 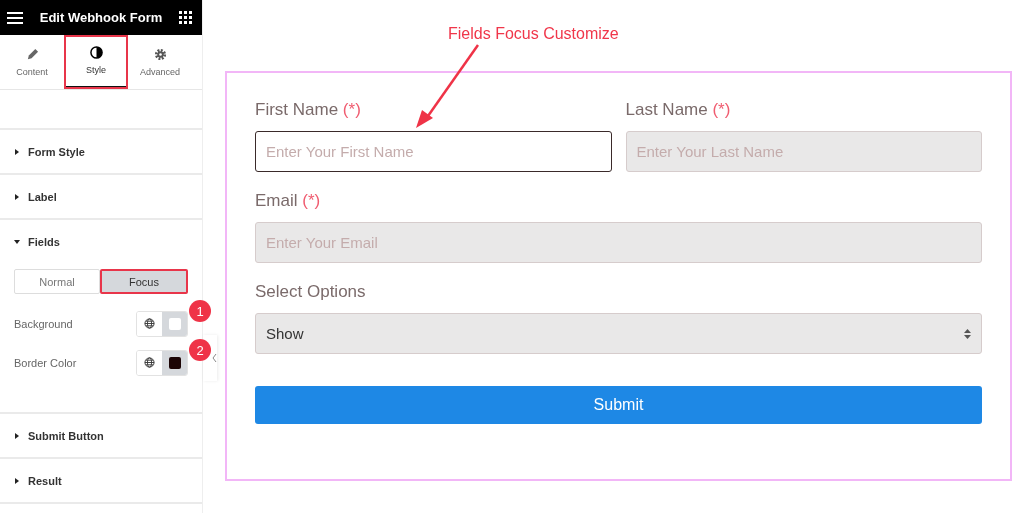 I want to click on state-toggle: Normal, so click(x=57, y=281).